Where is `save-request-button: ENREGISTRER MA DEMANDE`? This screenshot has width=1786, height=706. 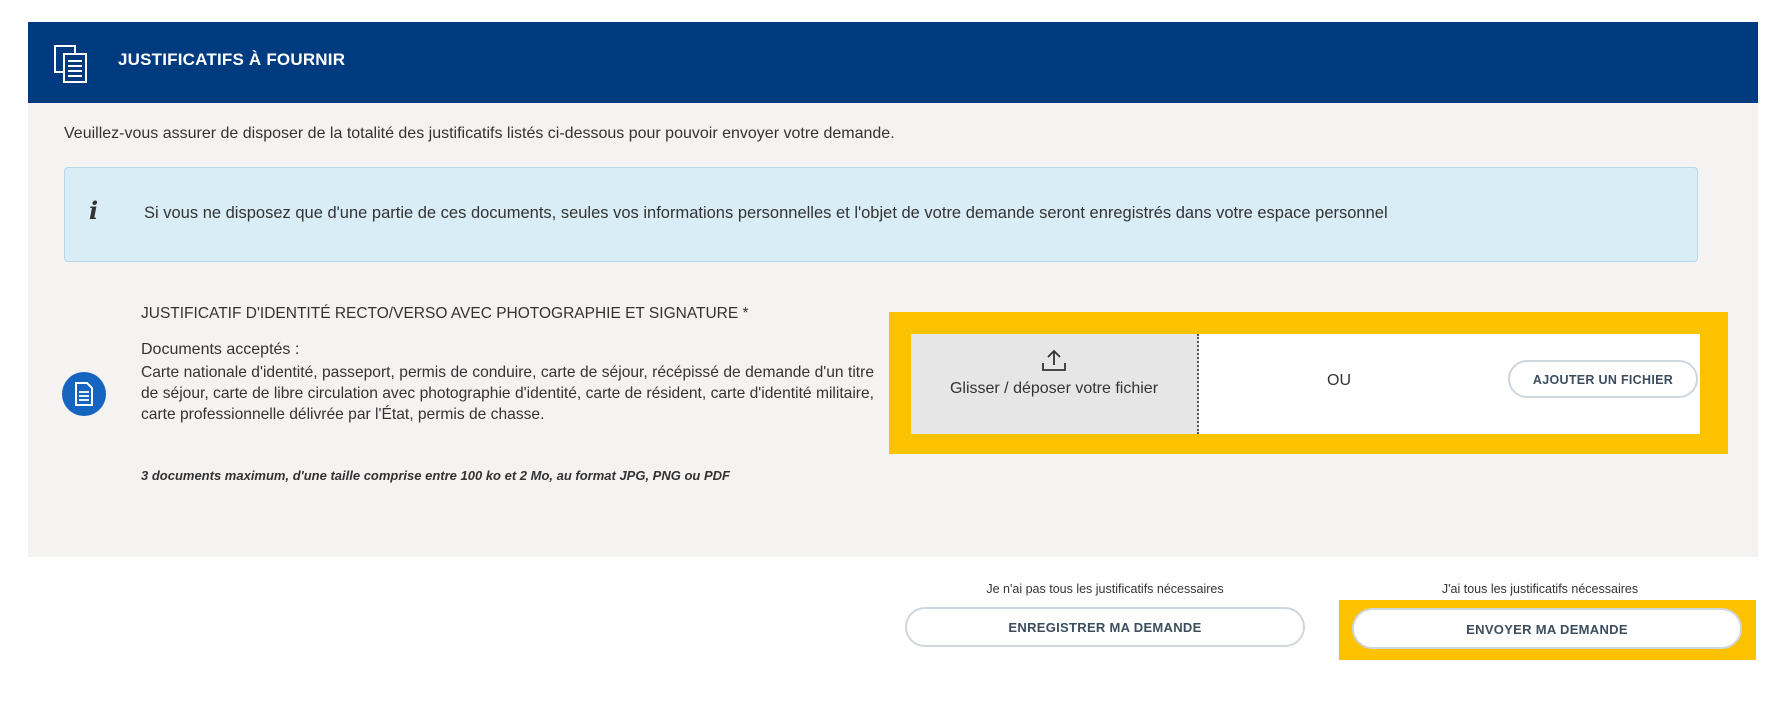 save-request-button: ENREGISTRER MA DEMANDE is located at coordinates (1105, 627).